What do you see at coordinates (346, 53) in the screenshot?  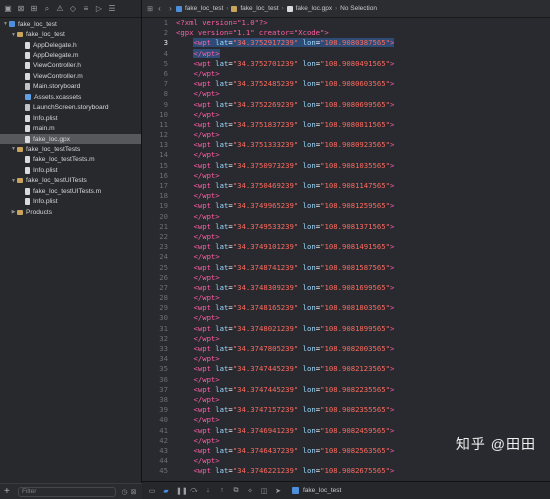 I see `code-line: 4 </wpt>` at bounding box center [346, 53].